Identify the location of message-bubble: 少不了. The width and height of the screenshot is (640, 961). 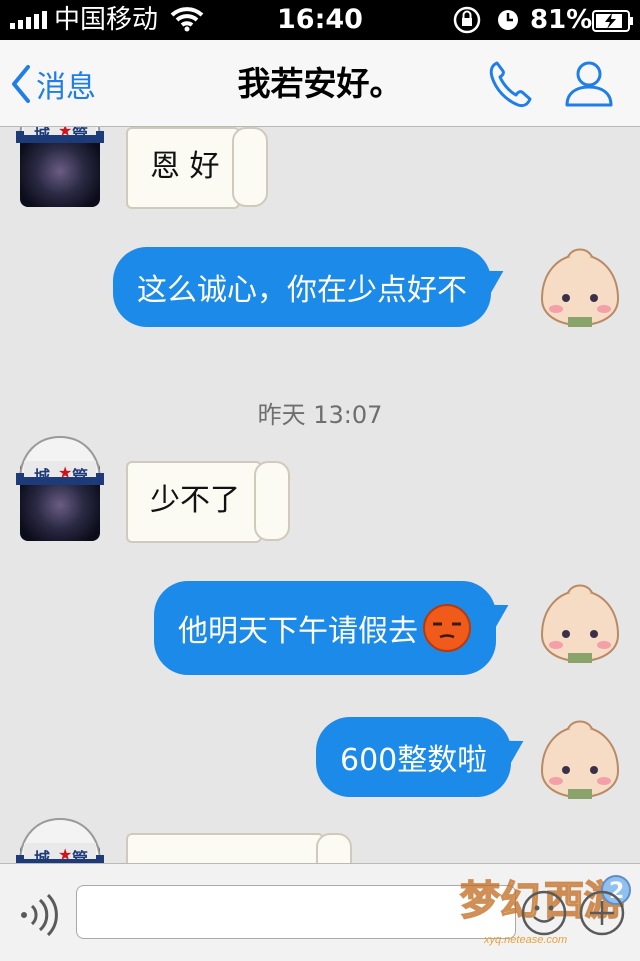
(208, 502).